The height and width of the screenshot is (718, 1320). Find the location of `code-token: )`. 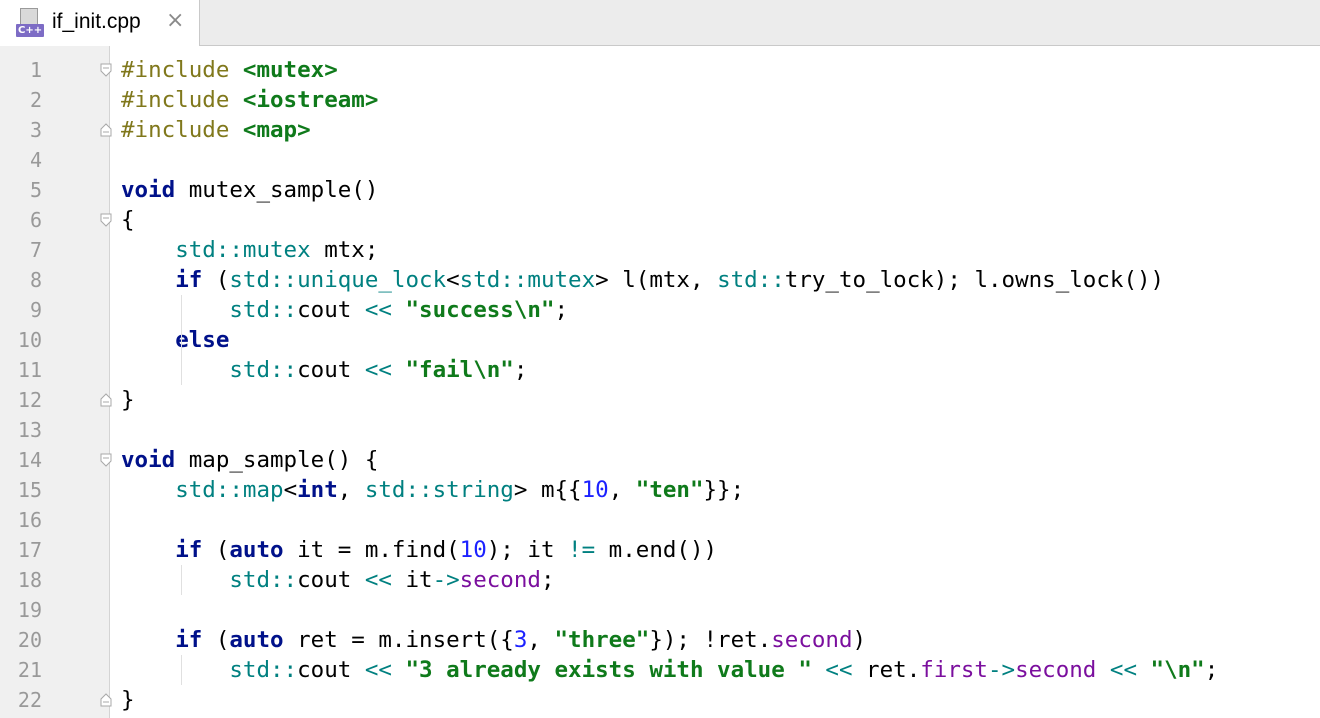

code-token: ) is located at coordinates (859, 640).